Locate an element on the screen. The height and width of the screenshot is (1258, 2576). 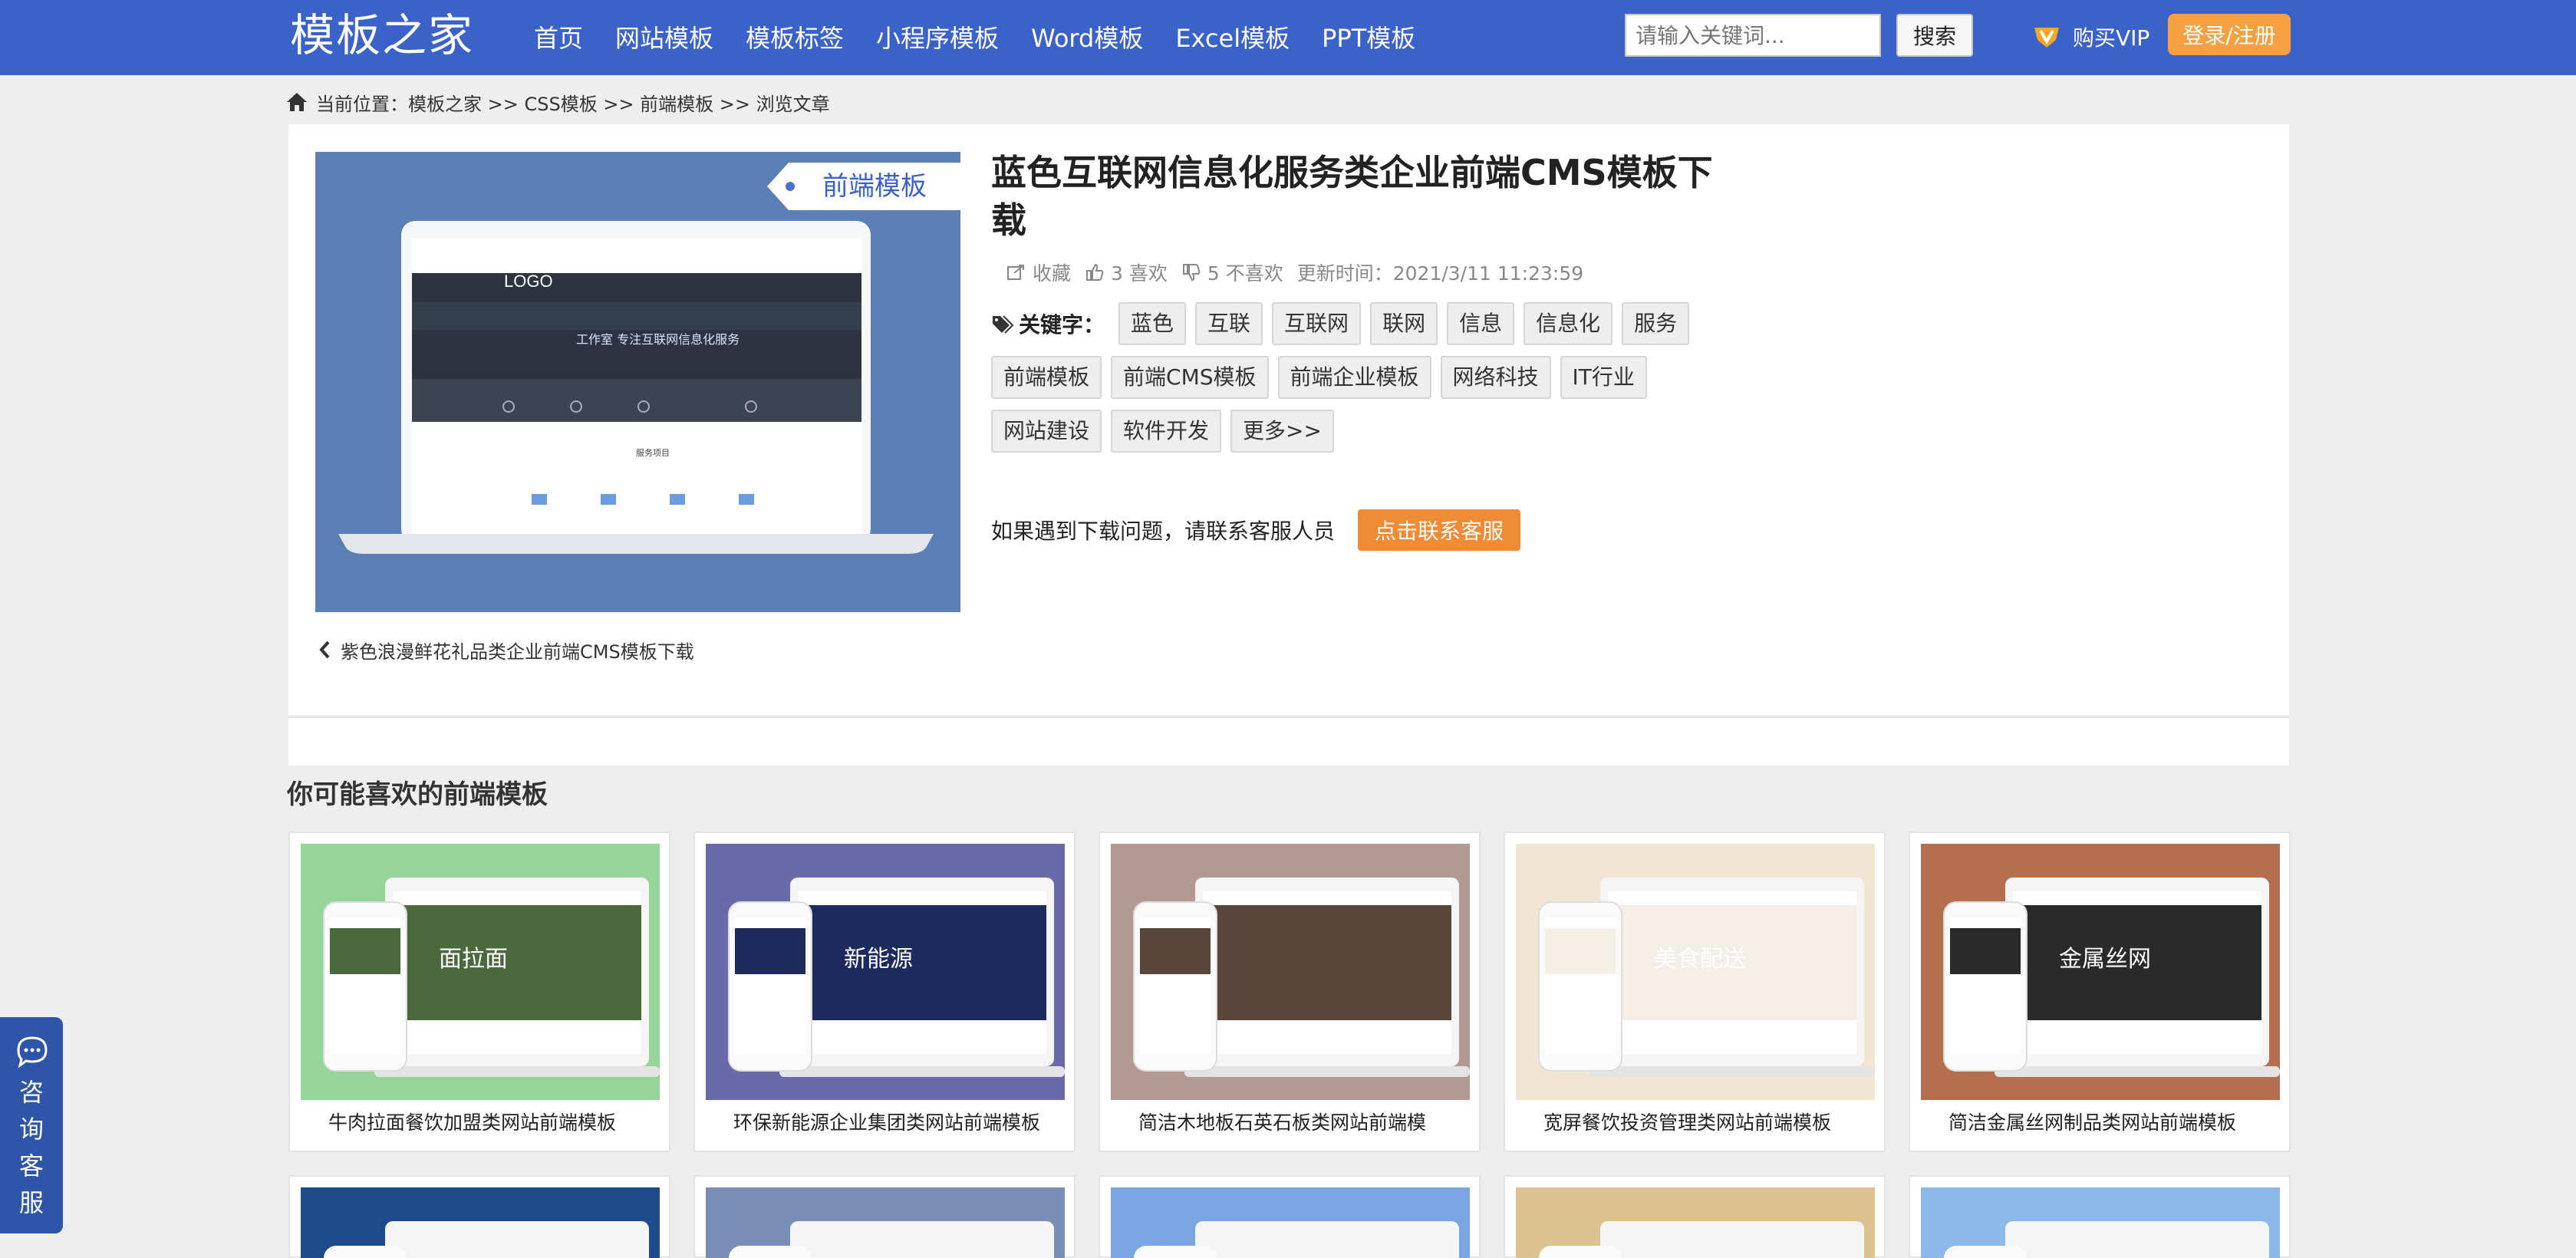
nav-home: 首页 is located at coordinates (558, 37).